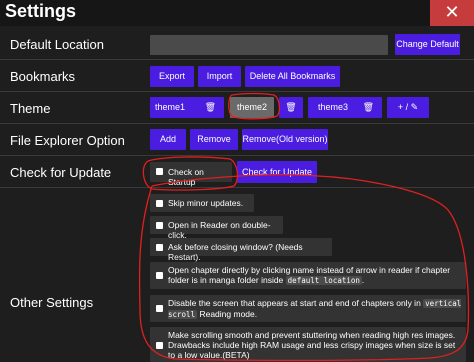  I want to click on check-update-label: Check for Update, so click(61, 172).